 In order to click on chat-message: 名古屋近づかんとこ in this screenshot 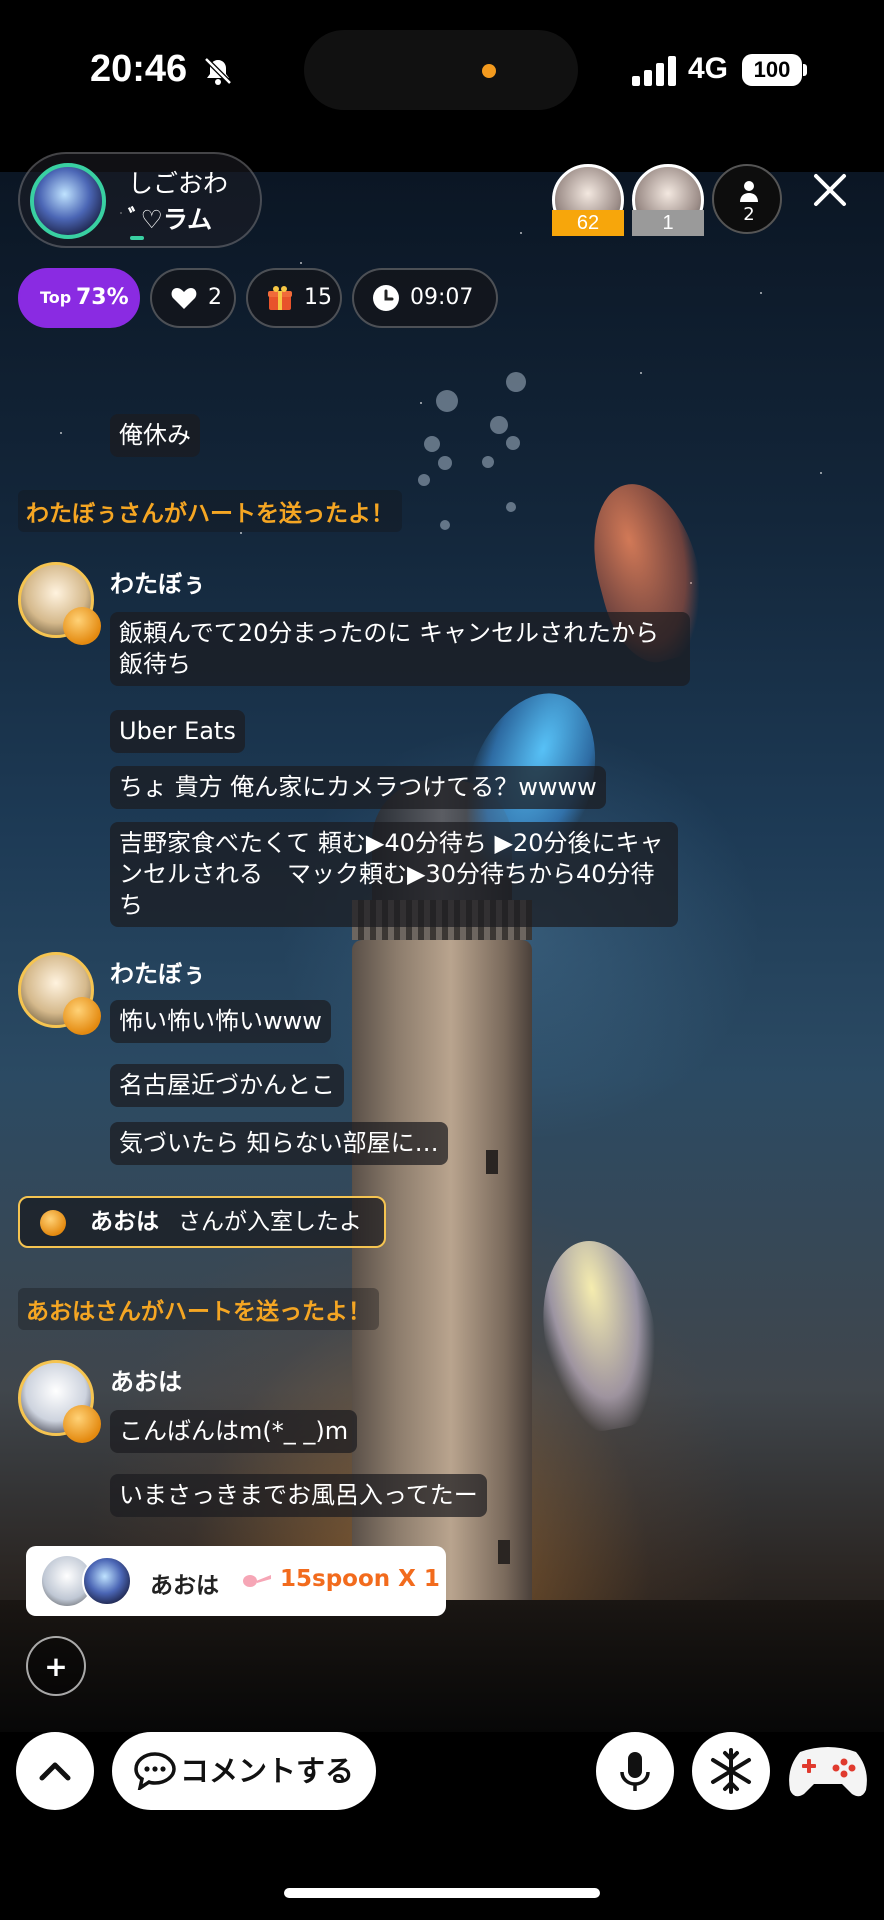, I will do `click(227, 1085)`.